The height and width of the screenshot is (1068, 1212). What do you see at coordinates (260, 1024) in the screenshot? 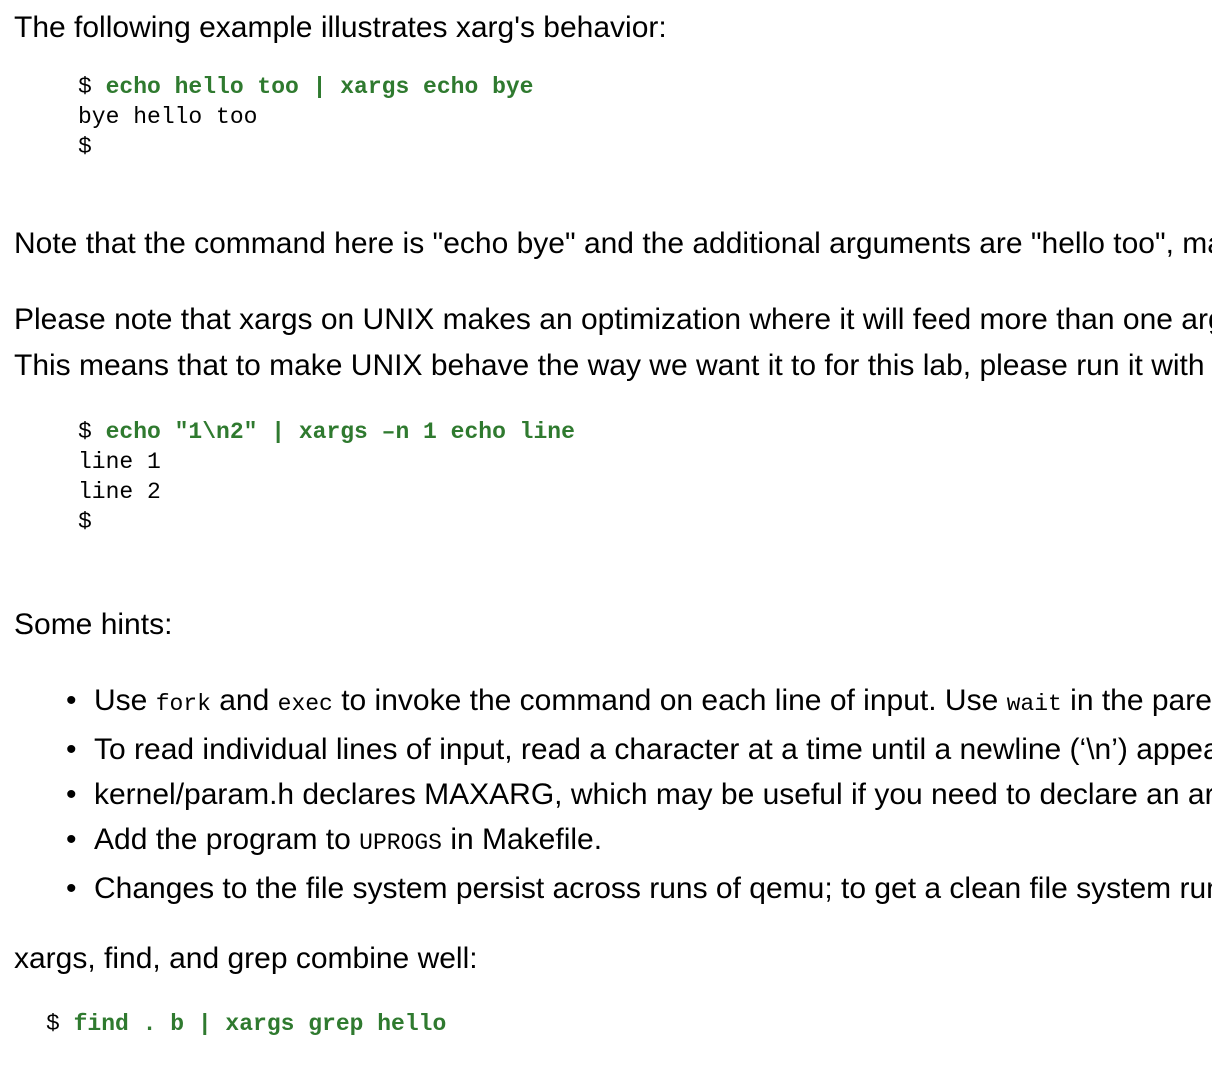
I see `shell-command: find . b | xargs grep hello` at bounding box center [260, 1024].